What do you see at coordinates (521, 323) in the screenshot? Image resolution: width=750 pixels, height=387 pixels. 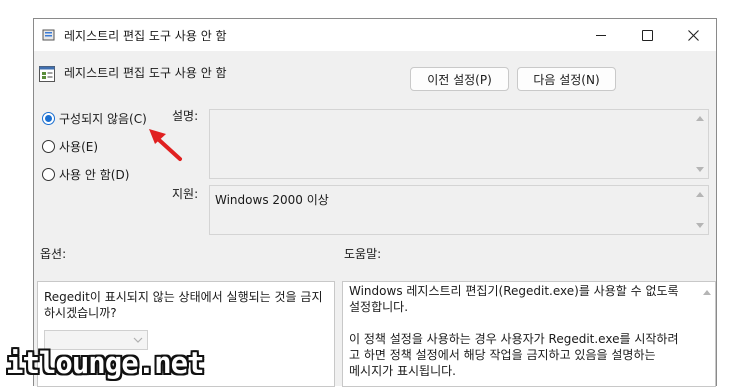 I see `help-line` at bounding box center [521, 323].